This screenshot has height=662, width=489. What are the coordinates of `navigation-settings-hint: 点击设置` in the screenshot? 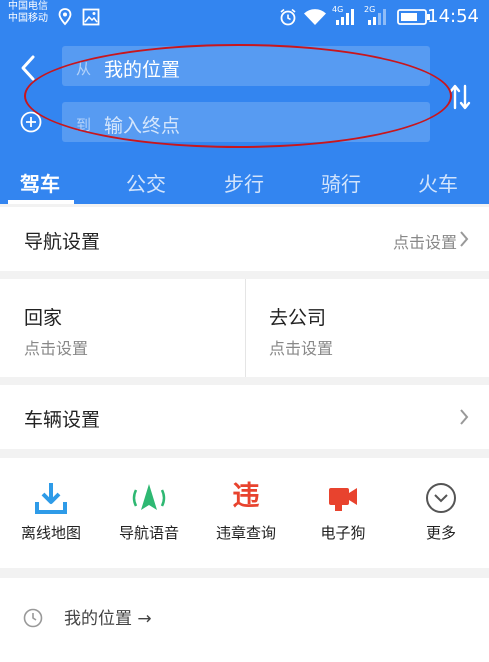 It's located at (424, 242).